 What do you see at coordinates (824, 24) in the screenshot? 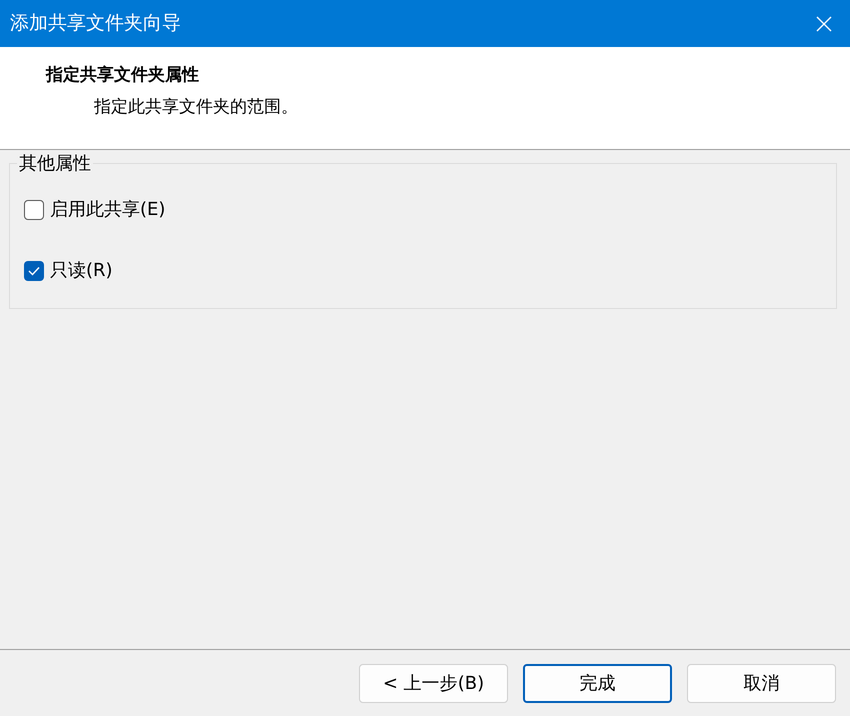
I see `close-icon` at bounding box center [824, 24].